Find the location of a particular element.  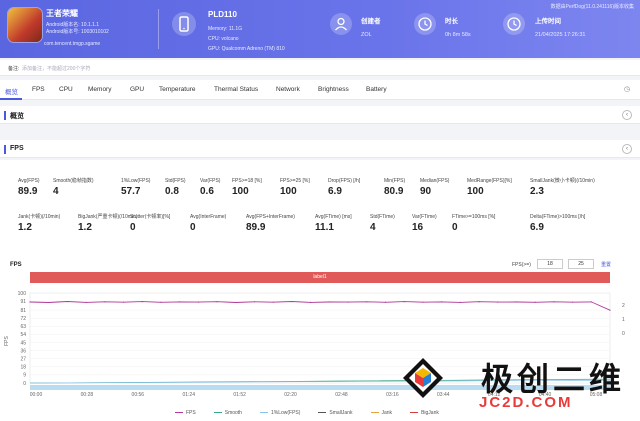

fps-threshold-min-input: 18 is located at coordinates (550, 264).